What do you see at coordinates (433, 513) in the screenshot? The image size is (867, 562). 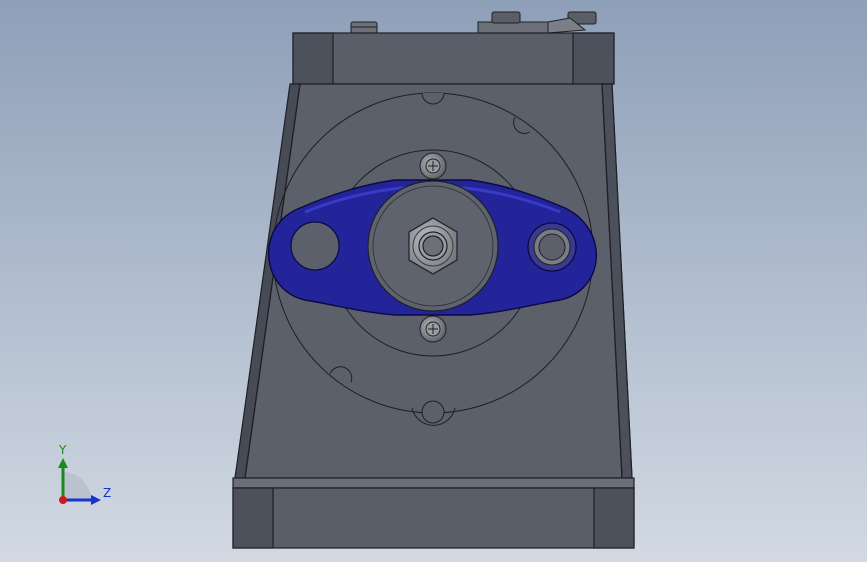 I see `base-plate` at bounding box center [433, 513].